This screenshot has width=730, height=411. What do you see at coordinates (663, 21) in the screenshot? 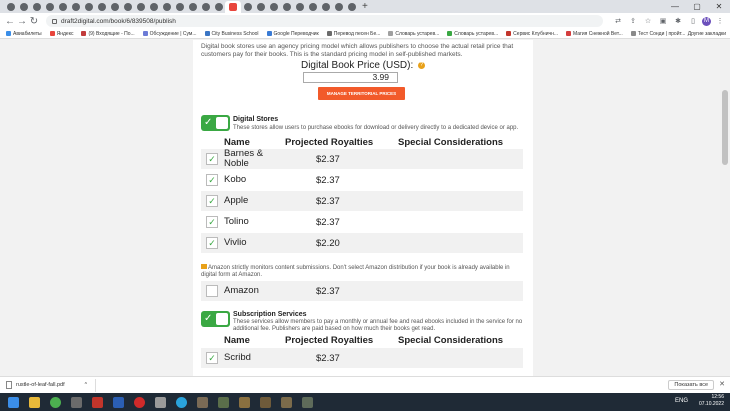
I see `extension-icon: ▣` at bounding box center [663, 21].